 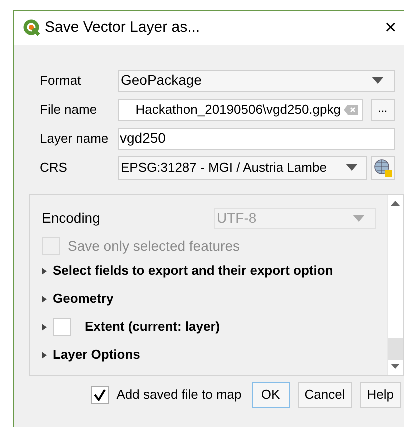 I want to click on clear-icon, so click(x=351, y=109).